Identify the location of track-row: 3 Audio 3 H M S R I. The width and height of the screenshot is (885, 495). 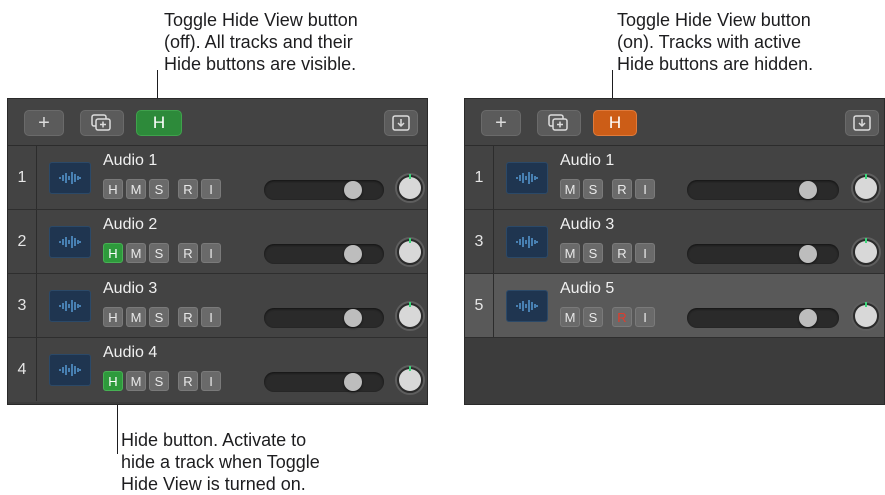
(217, 306).